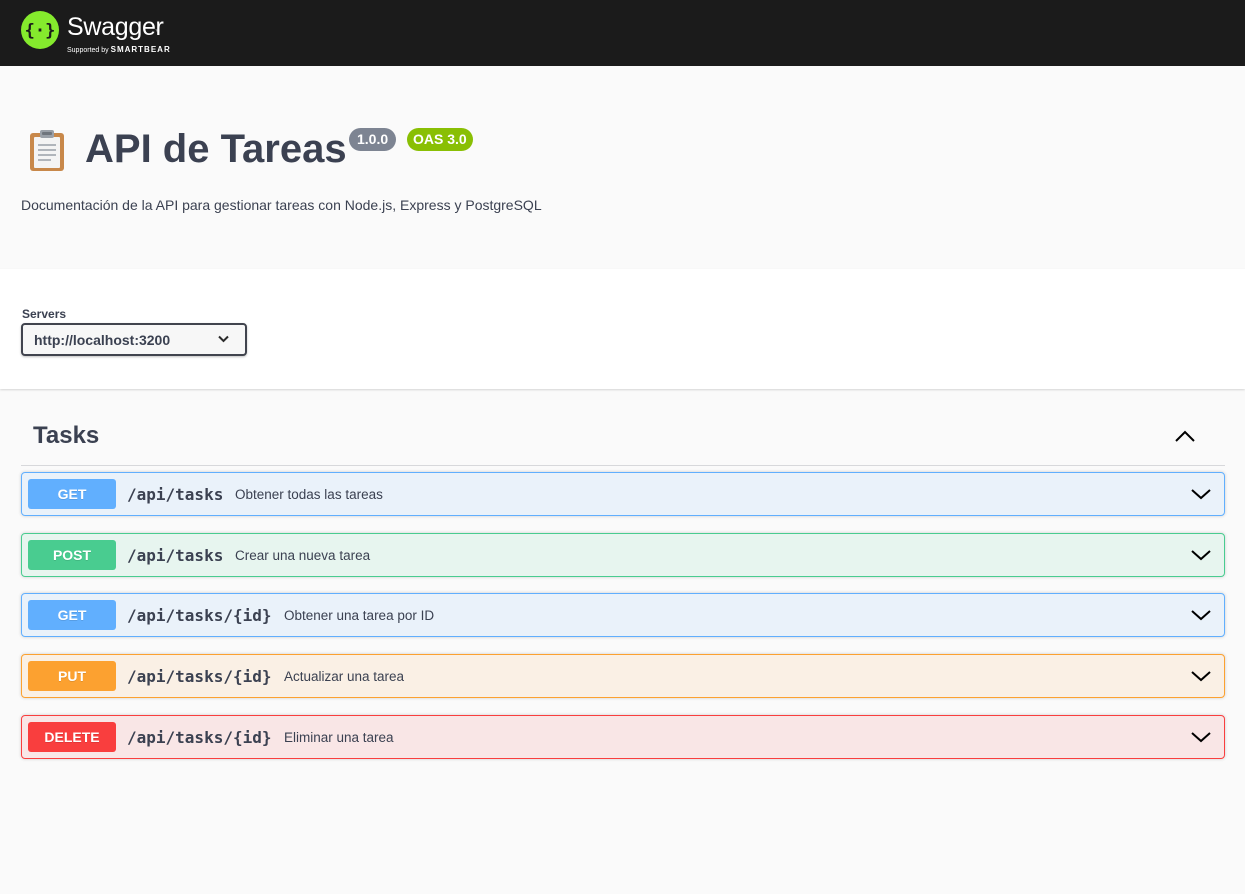 The image size is (1245, 894). I want to click on servers-label: Servers, so click(44, 314).